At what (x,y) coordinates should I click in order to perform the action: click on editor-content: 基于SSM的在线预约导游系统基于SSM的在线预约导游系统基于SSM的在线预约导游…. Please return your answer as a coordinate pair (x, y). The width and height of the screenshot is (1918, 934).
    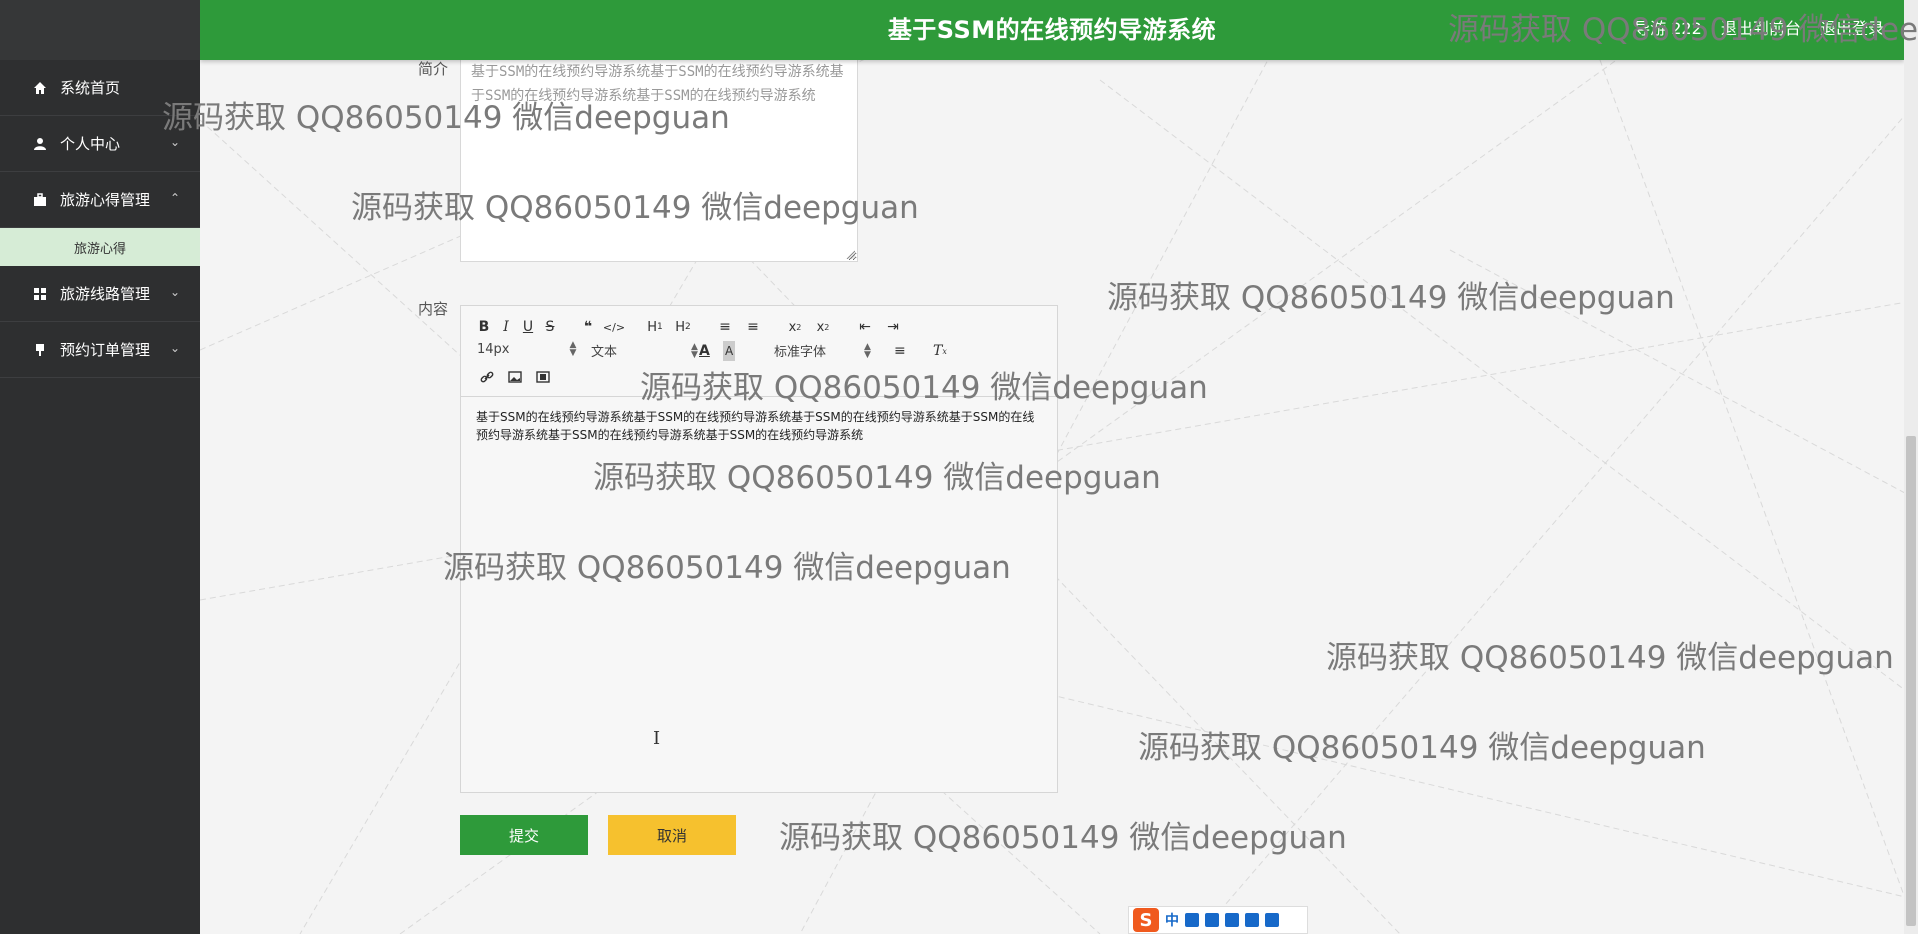
    Looking at the image, I should click on (760, 426).